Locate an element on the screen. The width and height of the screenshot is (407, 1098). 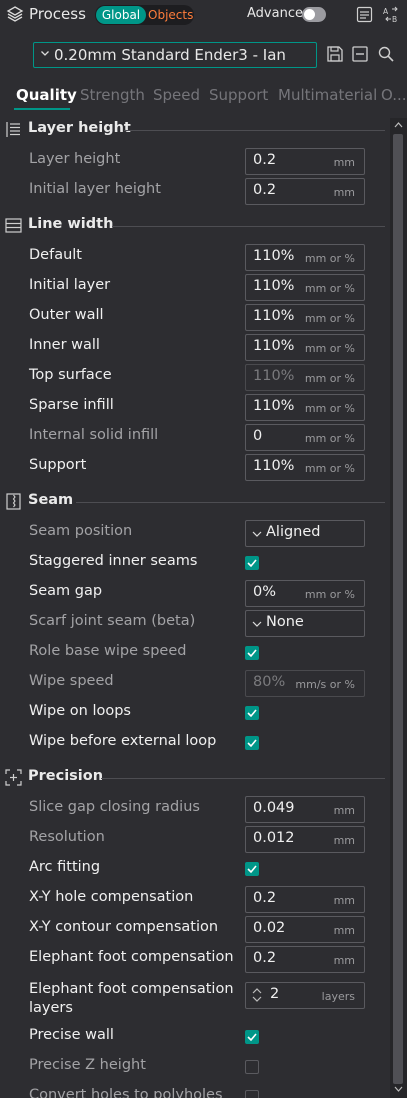
scrollbar-thumb is located at coordinates (398, 609).